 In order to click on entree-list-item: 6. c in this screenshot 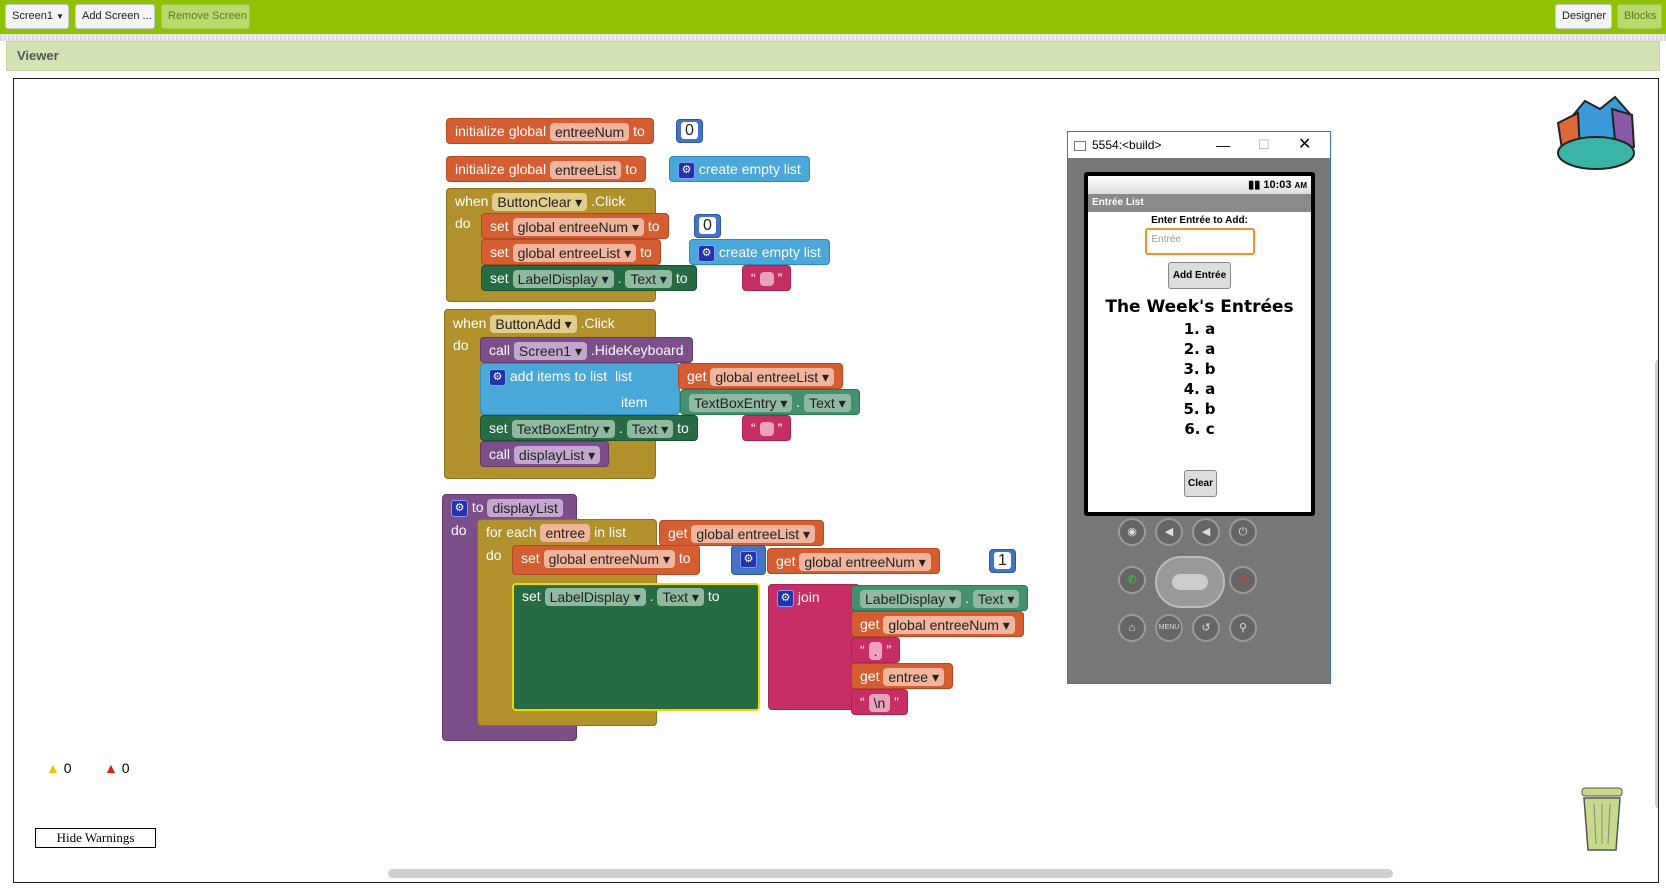, I will do `click(1199, 429)`.